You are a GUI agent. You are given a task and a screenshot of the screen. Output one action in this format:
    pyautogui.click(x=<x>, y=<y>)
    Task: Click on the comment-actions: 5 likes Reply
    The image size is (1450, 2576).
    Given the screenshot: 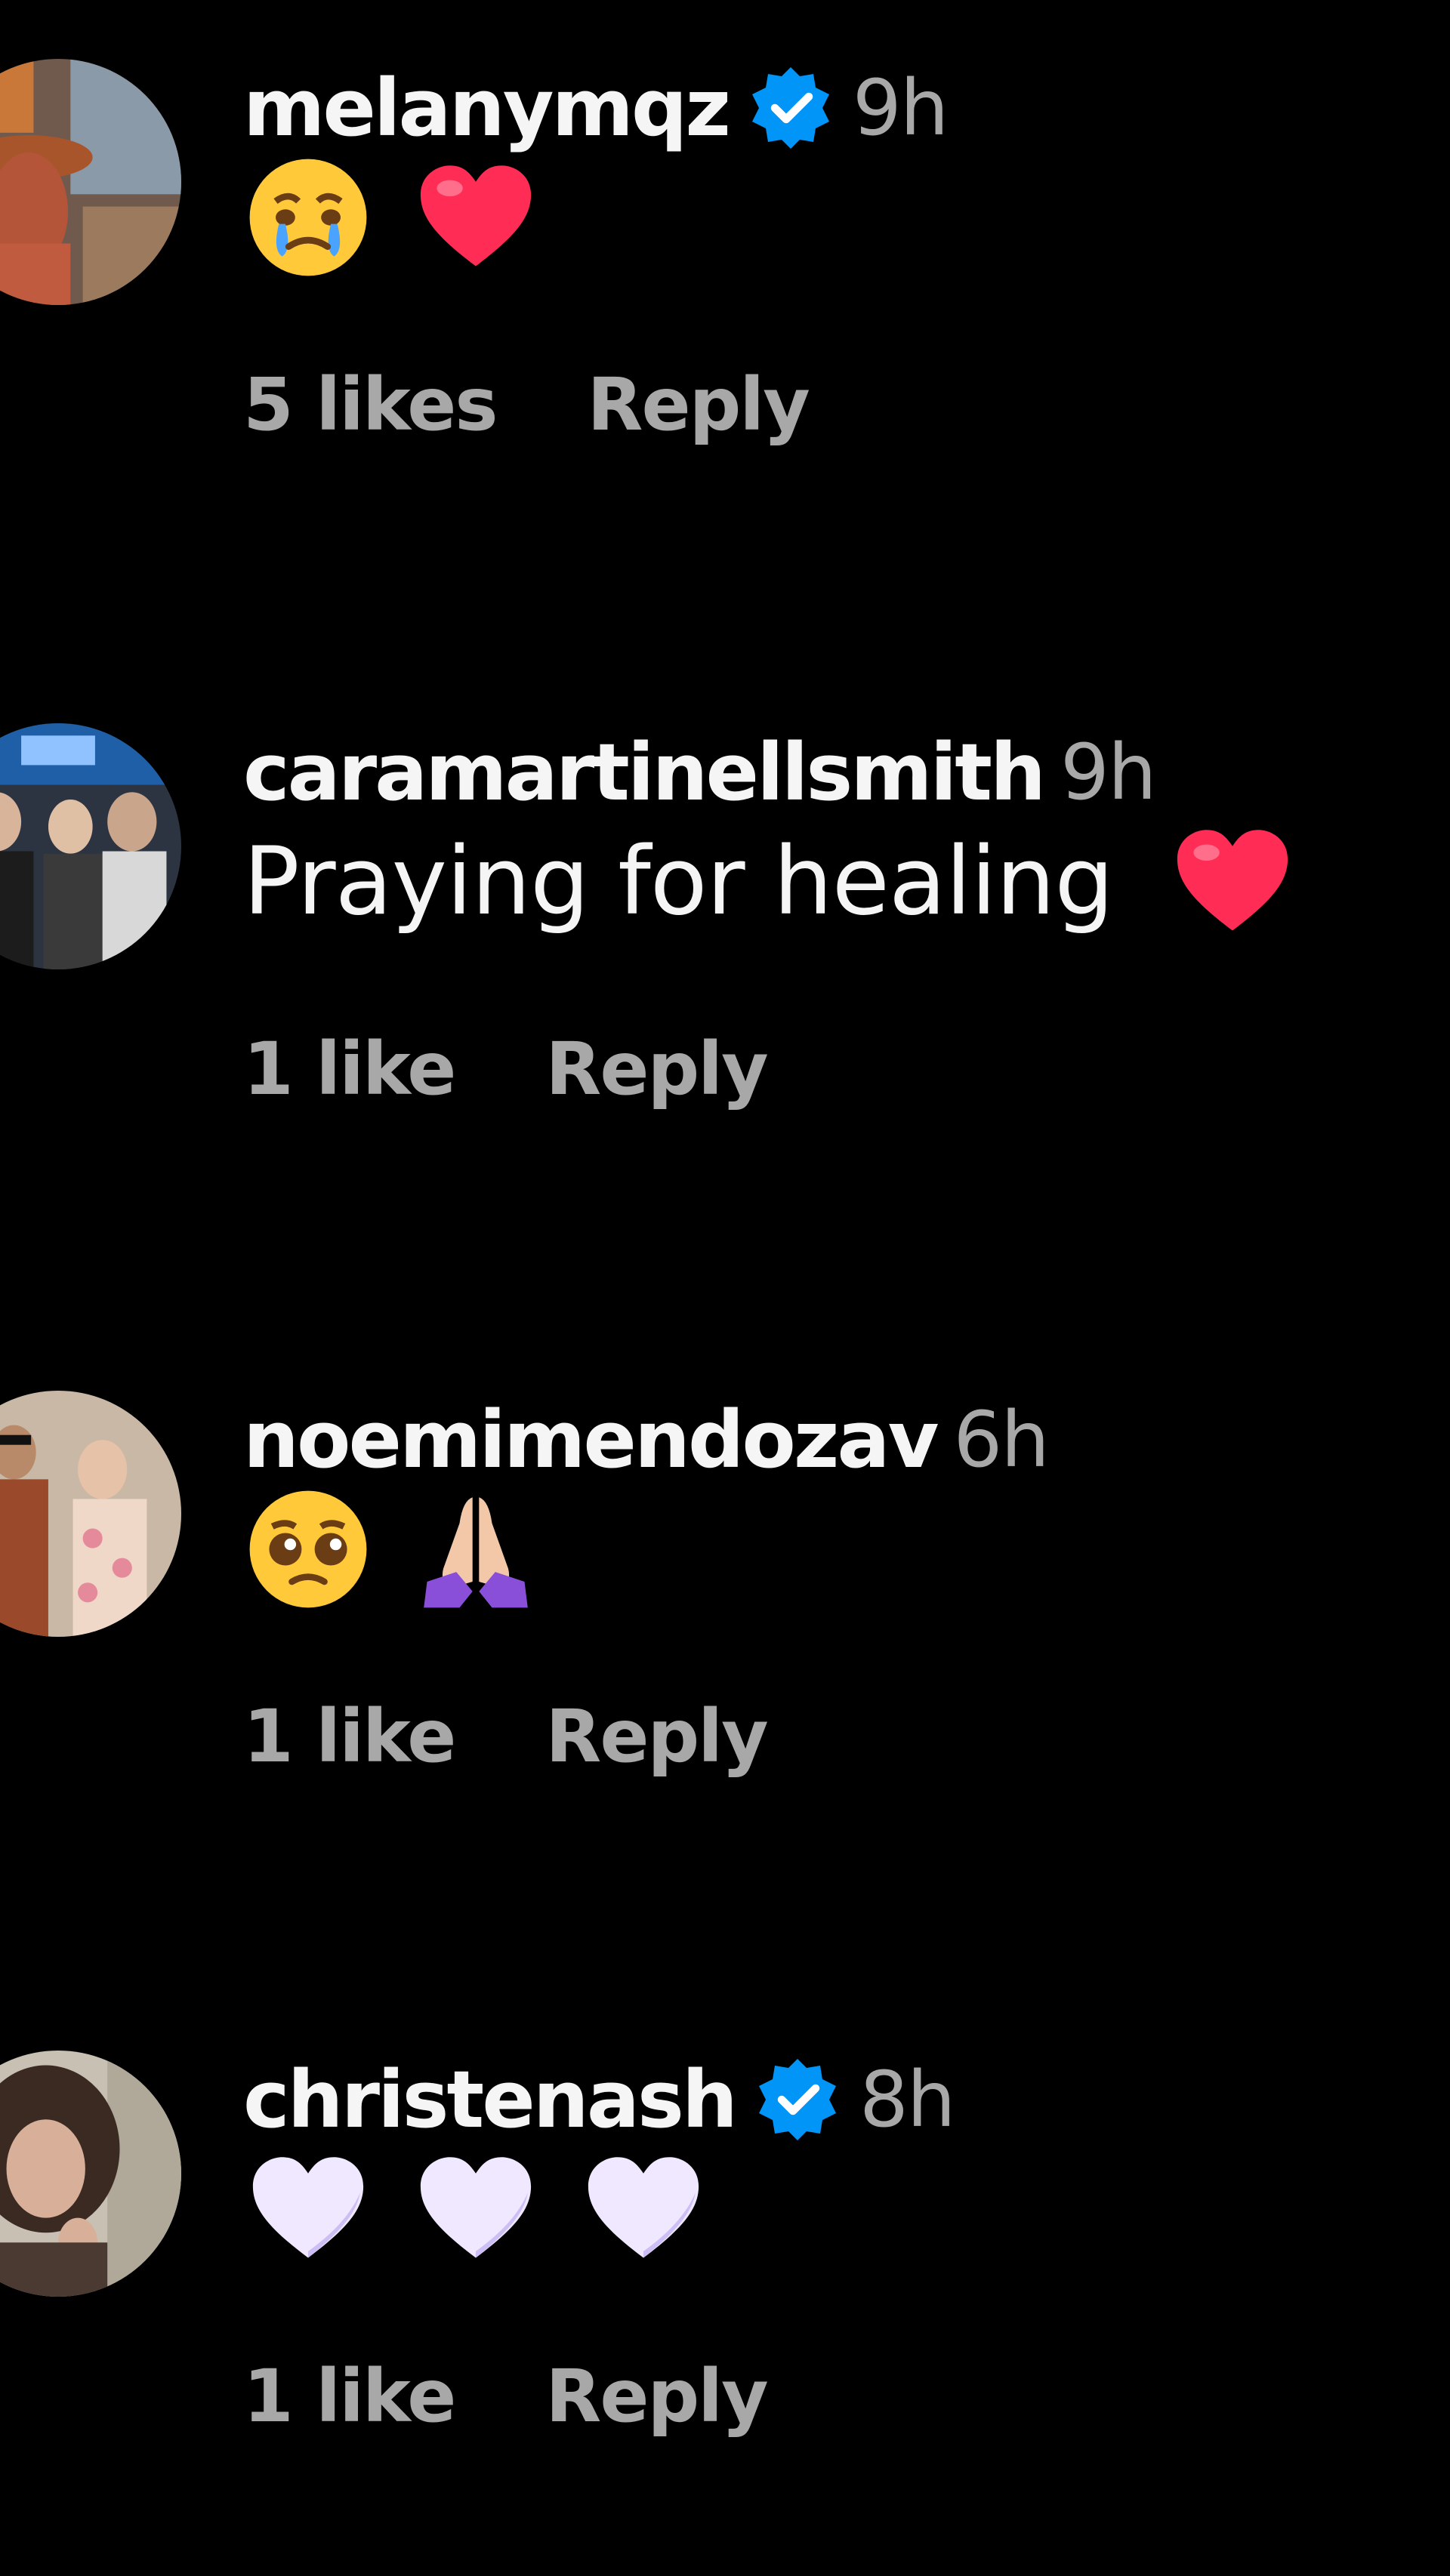 What is the action you would take?
    pyautogui.click(x=846, y=404)
    